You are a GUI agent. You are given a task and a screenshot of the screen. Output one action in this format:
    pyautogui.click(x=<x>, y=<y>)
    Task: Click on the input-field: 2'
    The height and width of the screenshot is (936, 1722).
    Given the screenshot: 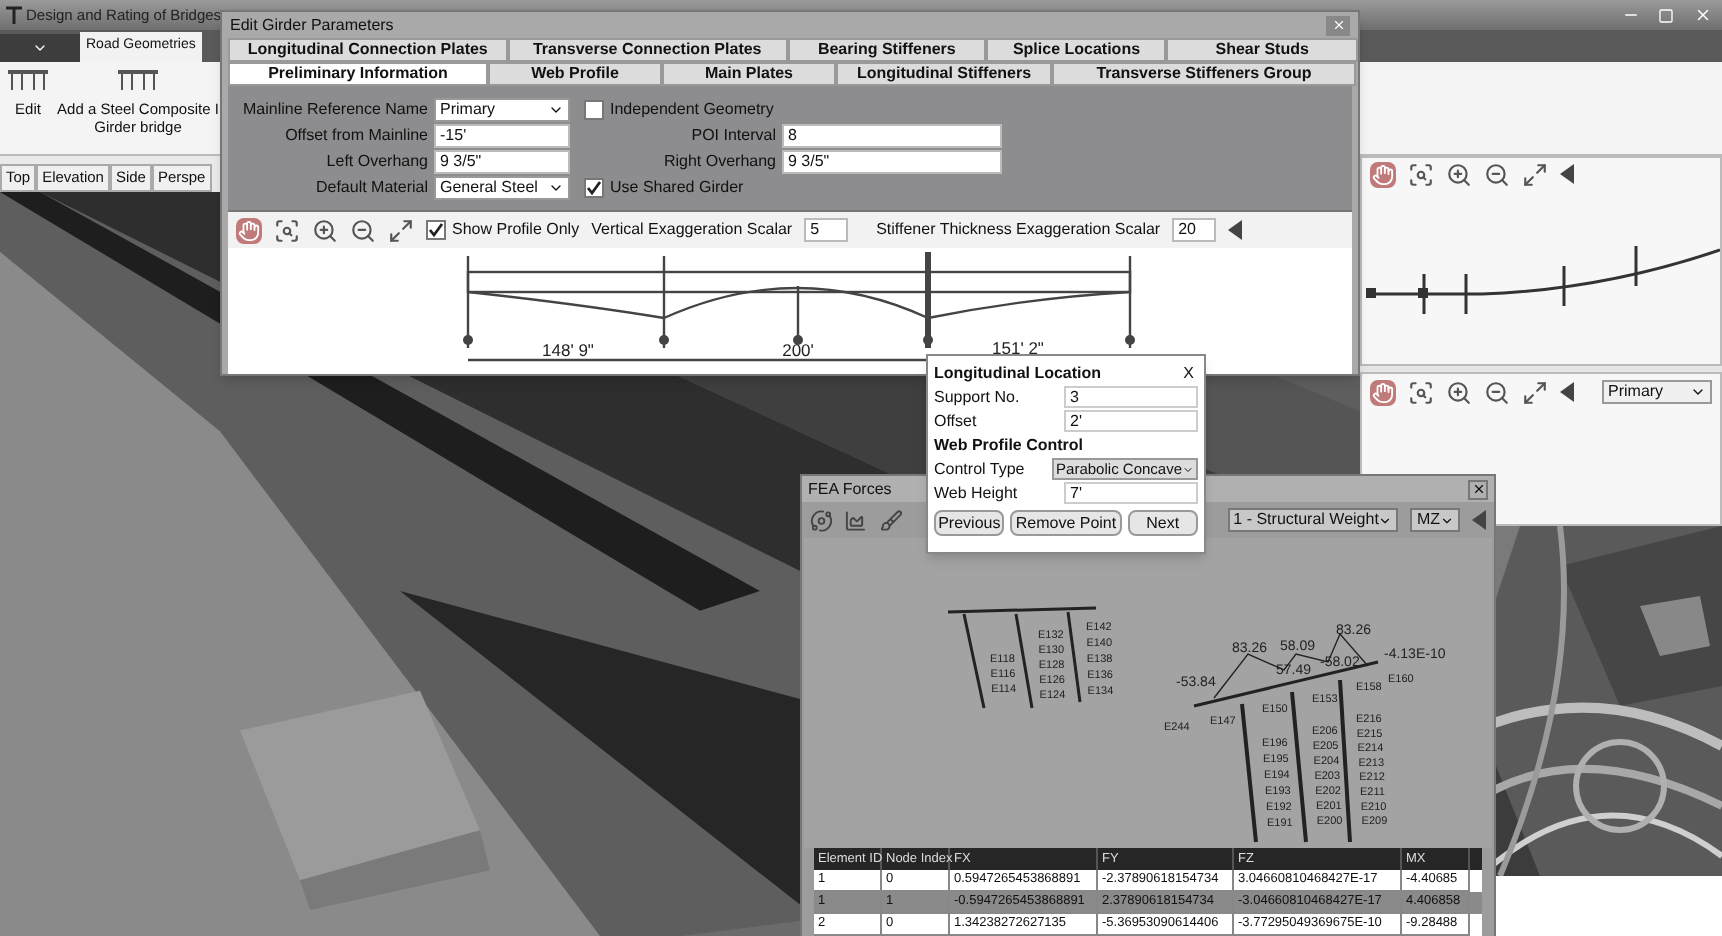 What is the action you would take?
    pyautogui.click(x=1131, y=421)
    